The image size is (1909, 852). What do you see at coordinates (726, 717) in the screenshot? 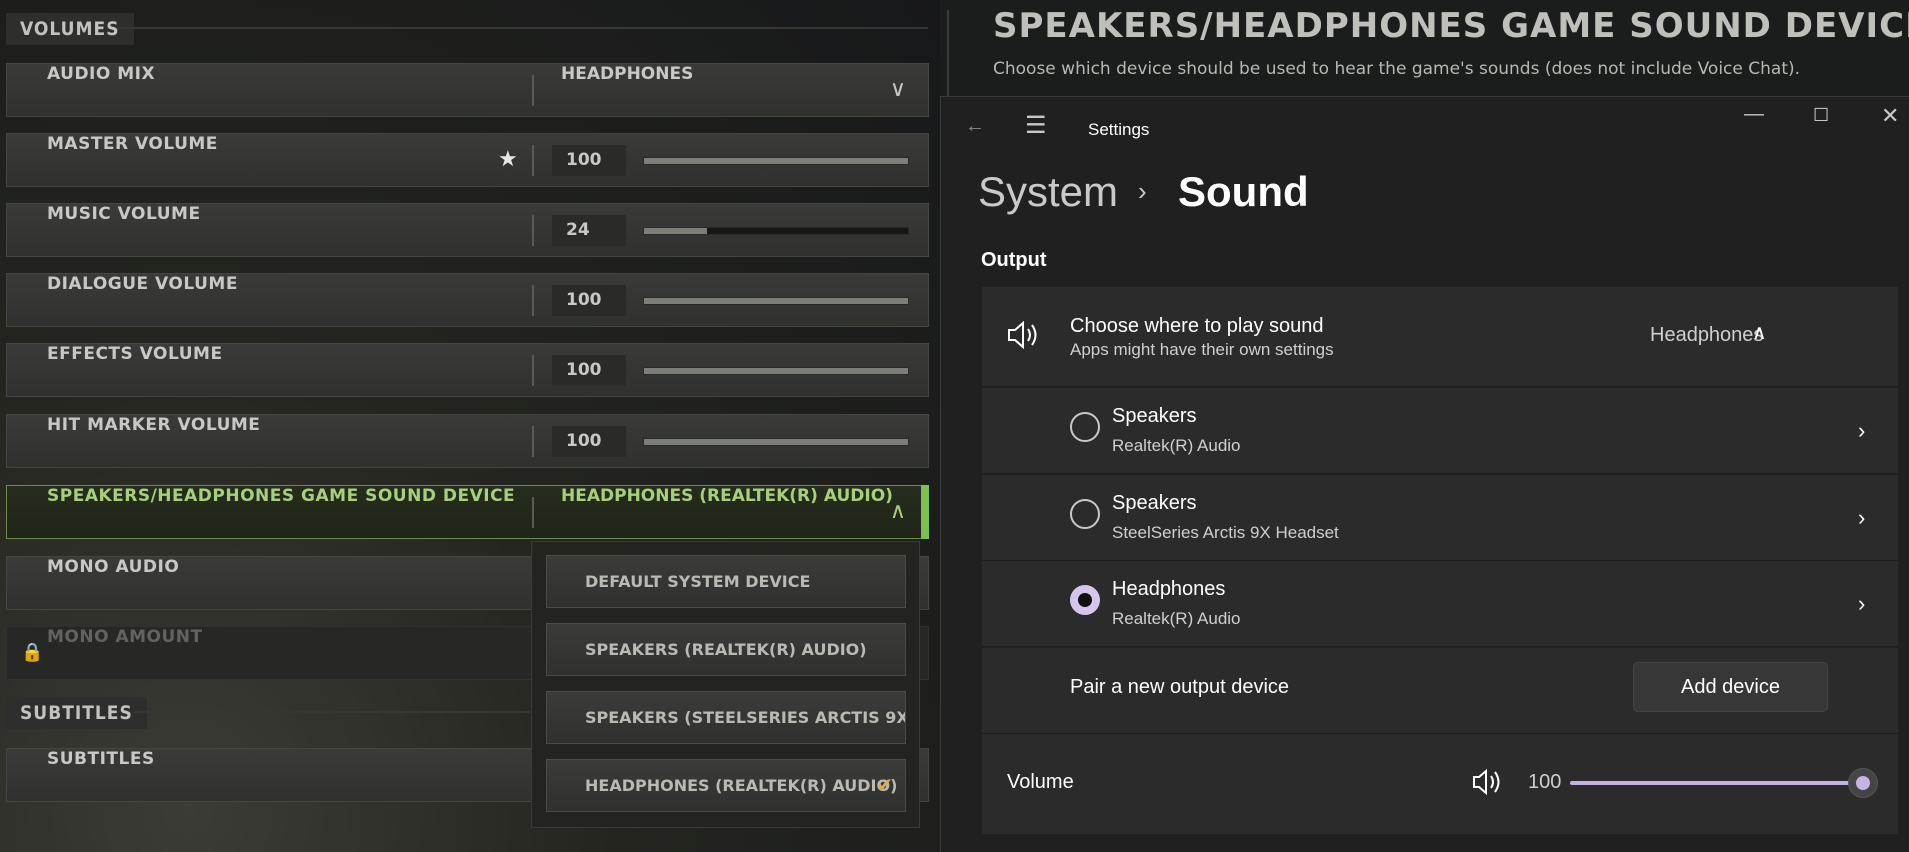
I see `dropdown-option: SPEAKERS (STEELSERIES ARCTIS 9X HEADSET)` at bounding box center [726, 717].